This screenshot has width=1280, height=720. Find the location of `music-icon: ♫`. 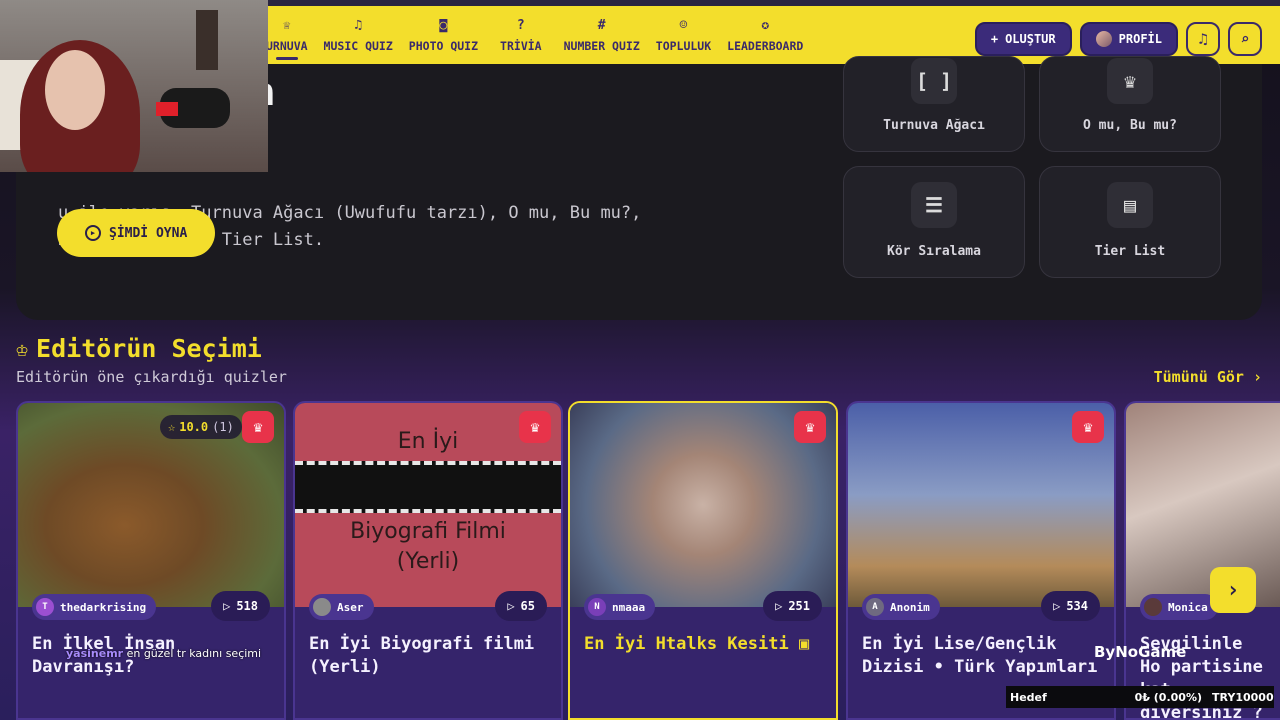

music-icon: ♫ is located at coordinates (358, 25).